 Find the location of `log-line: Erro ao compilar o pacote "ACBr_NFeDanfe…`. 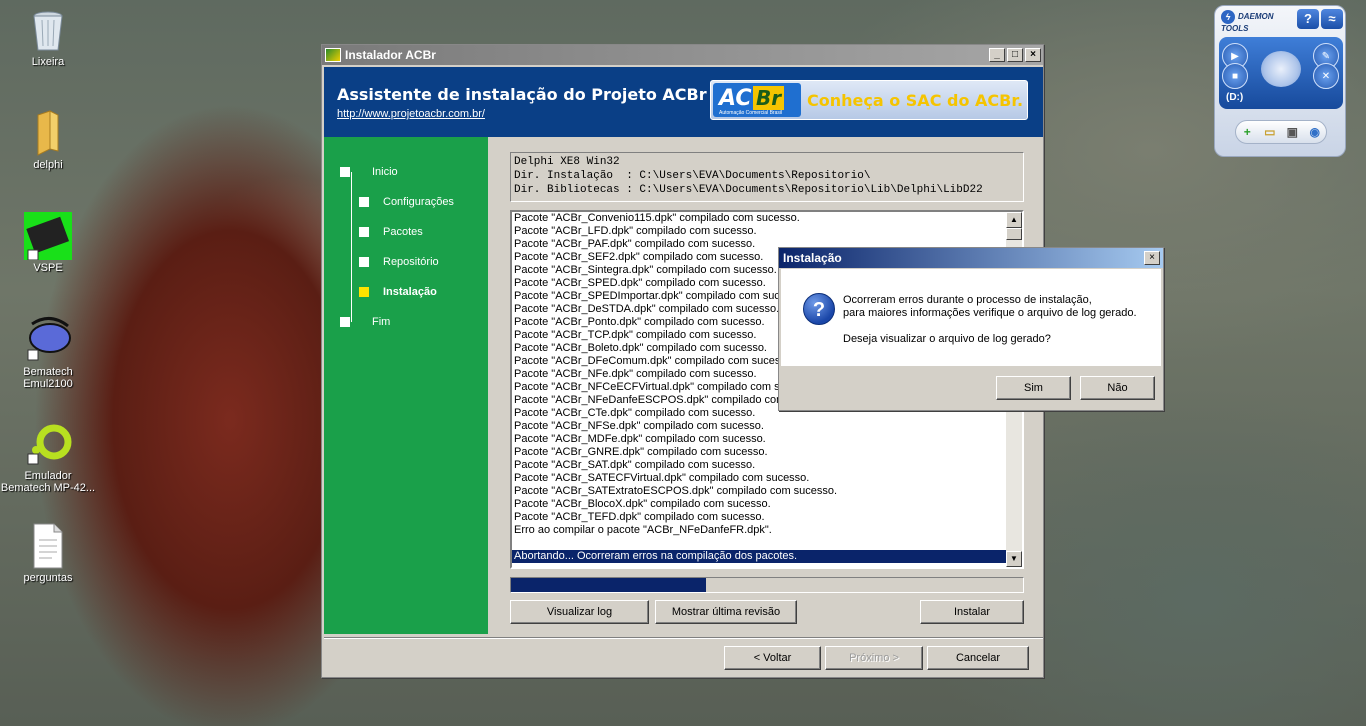

log-line: Erro ao compilar o pacote "ACBr_NFeDanfe… is located at coordinates (759, 530).